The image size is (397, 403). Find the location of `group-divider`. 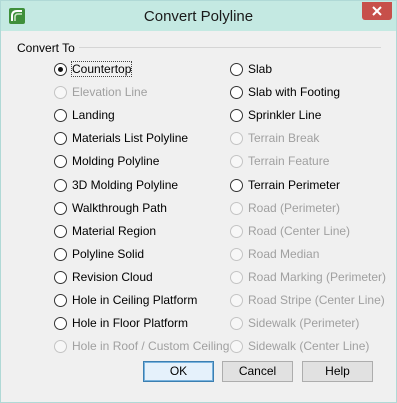

group-divider is located at coordinates (230, 47).